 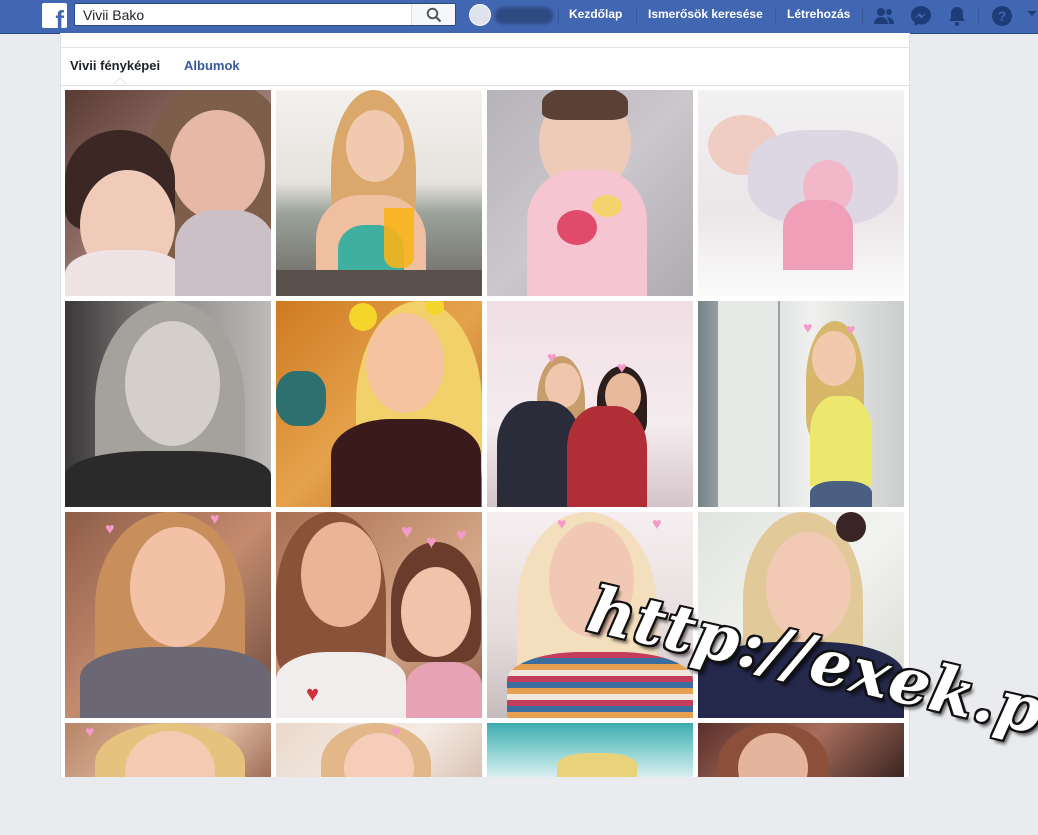 I want to click on search-icon, so click(x=434, y=15).